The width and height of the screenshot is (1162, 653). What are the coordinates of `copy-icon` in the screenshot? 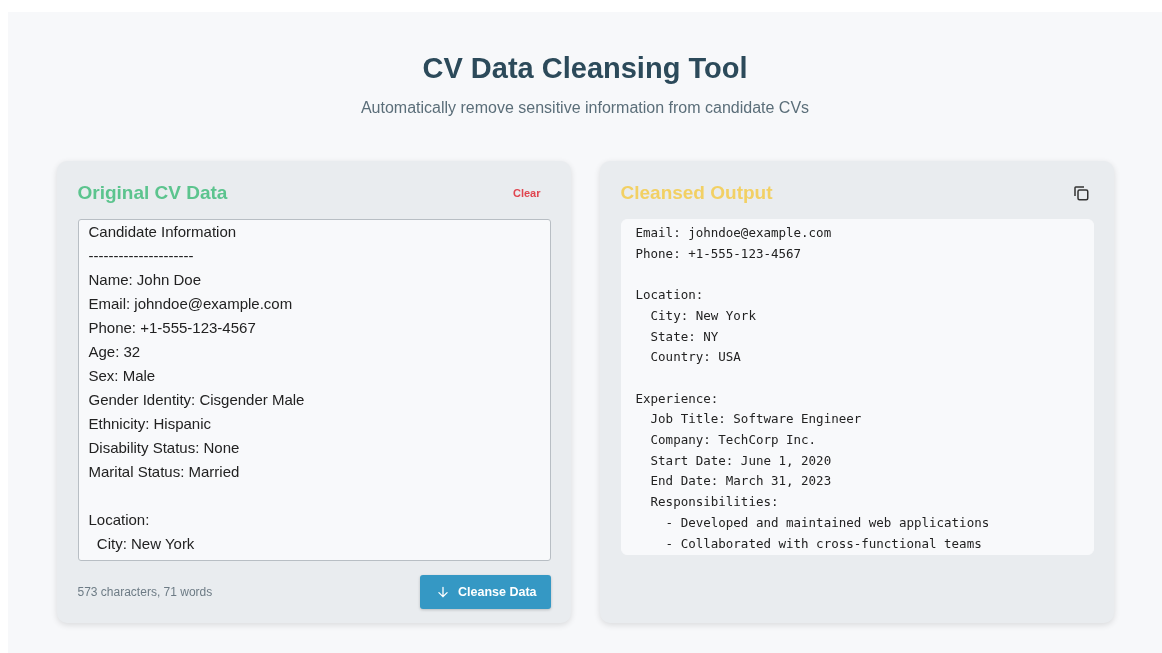 It's located at (1080, 193).